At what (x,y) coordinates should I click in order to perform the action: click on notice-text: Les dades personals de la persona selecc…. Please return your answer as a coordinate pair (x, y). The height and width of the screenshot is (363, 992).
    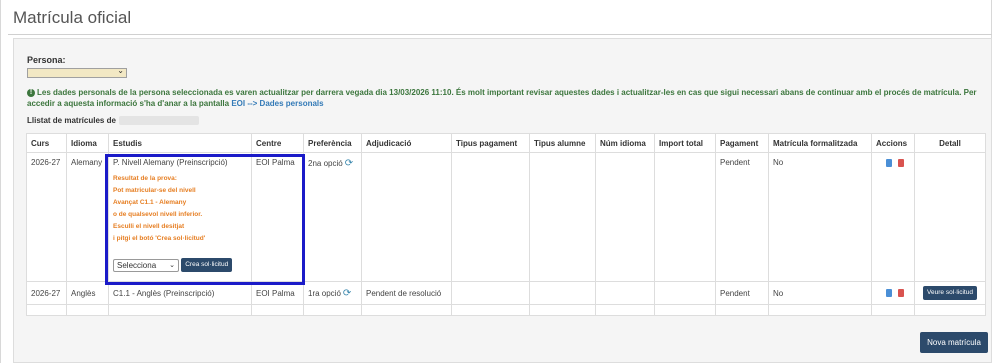
    Looking at the image, I should click on (502, 98).